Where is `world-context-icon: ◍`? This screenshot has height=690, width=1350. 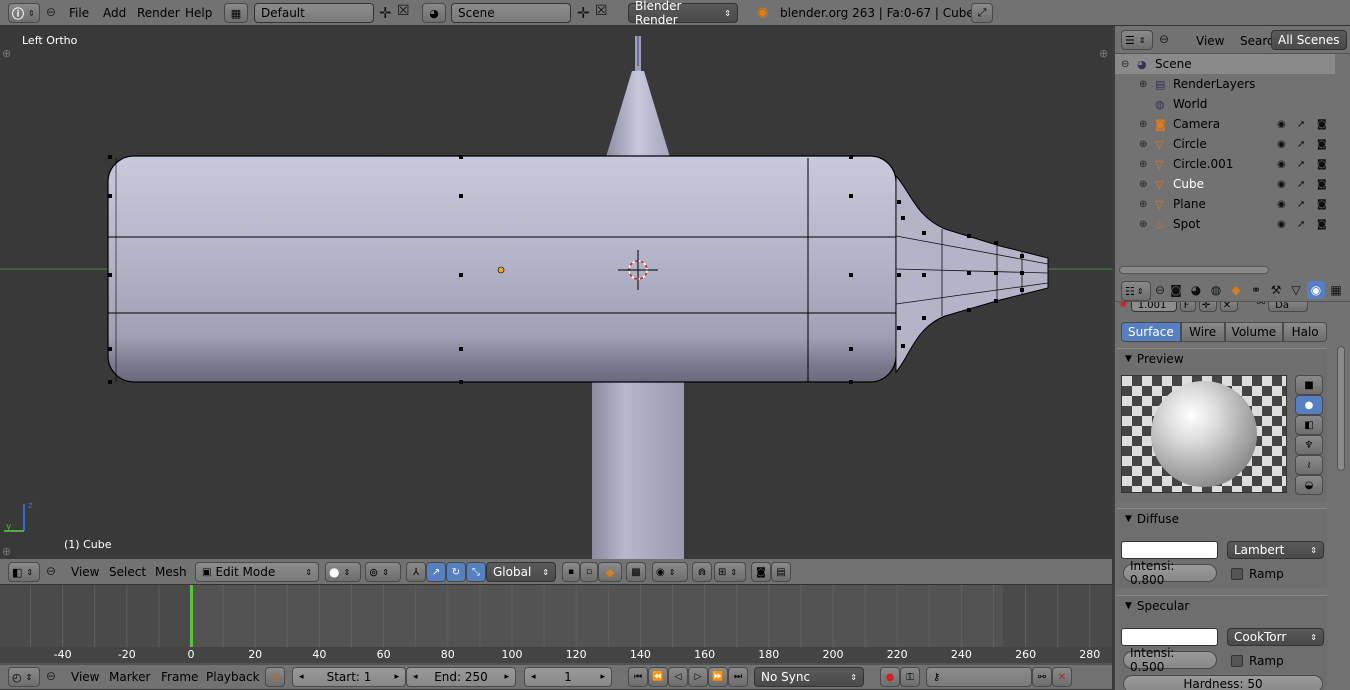 world-context-icon: ◍ is located at coordinates (1216, 290).